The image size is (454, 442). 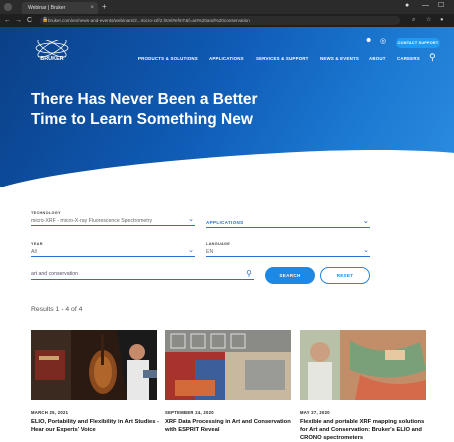 I want to click on language-select: EN ⌄, so click(x=288, y=252).